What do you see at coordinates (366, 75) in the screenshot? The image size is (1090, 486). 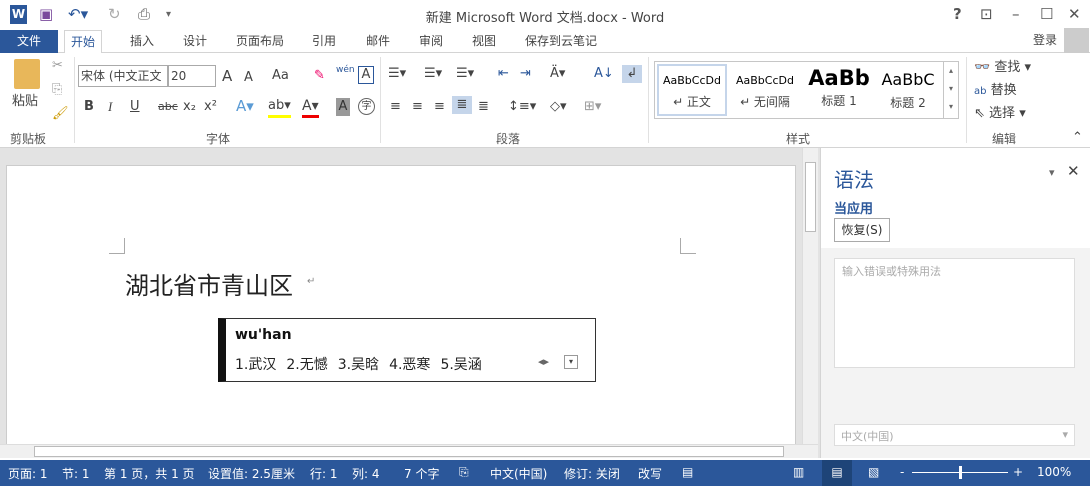 I see `char-border-icon: A` at bounding box center [366, 75].